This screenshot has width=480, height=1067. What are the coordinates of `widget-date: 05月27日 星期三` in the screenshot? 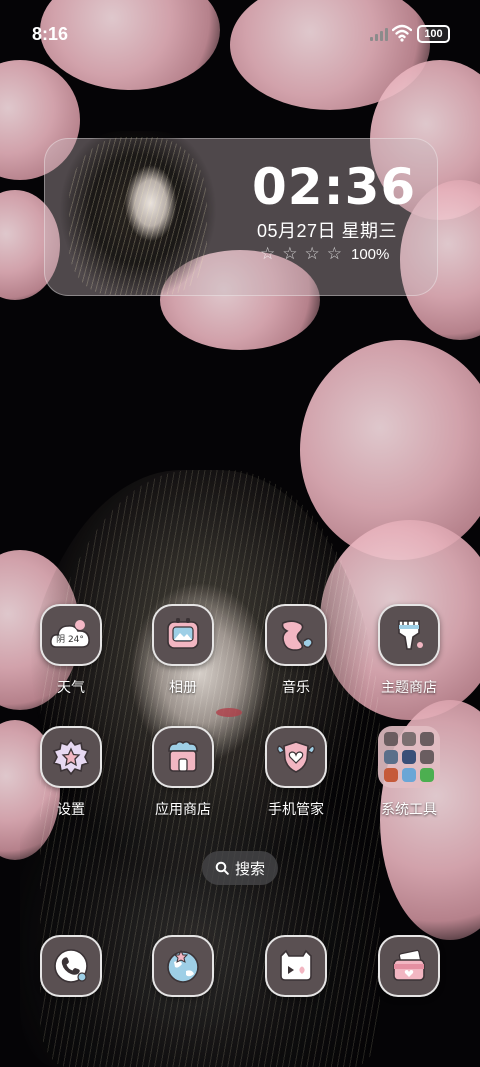 It's located at (327, 231).